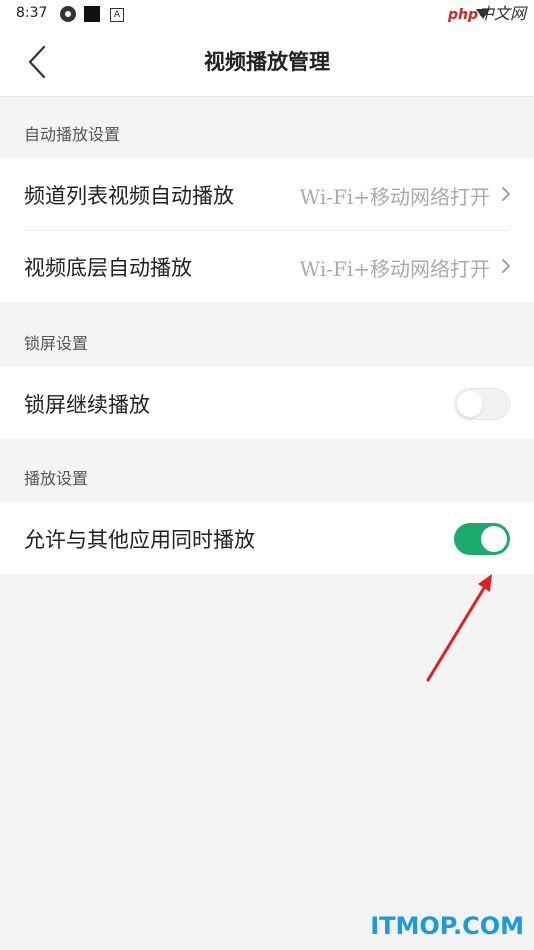 This screenshot has height=950, width=534. I want to click on row-label: 频道列表视频自动播放, so click(129, 196).